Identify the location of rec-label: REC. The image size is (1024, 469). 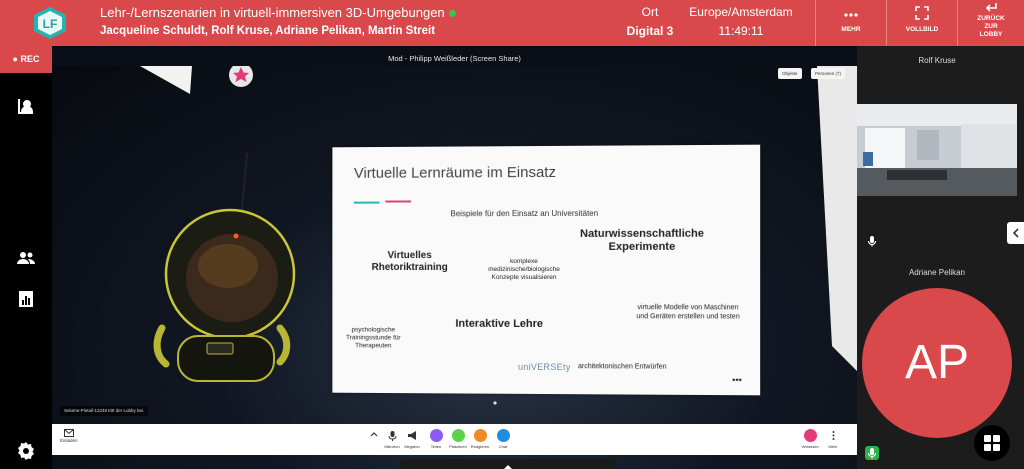
(29, 59).